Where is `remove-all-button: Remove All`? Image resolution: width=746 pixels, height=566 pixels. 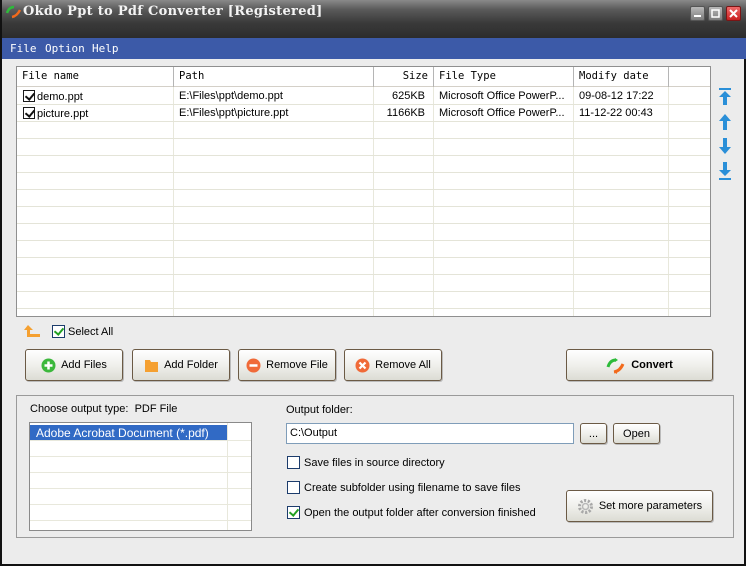
remove-all-button: Remove All is located at coordinates (393, 365).